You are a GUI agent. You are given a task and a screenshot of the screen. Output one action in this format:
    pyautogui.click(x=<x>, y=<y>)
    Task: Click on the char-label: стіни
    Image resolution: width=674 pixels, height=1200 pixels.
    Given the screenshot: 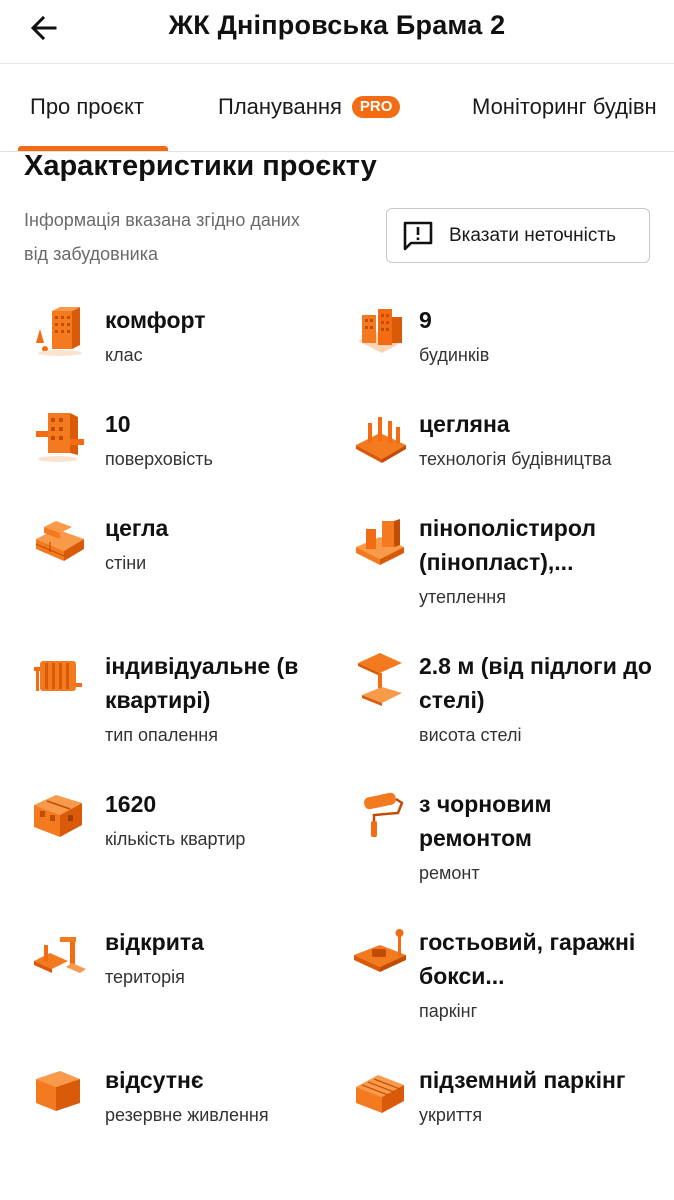 What is the action you would take?
    pyautogui.click(x=126, y=563)
    